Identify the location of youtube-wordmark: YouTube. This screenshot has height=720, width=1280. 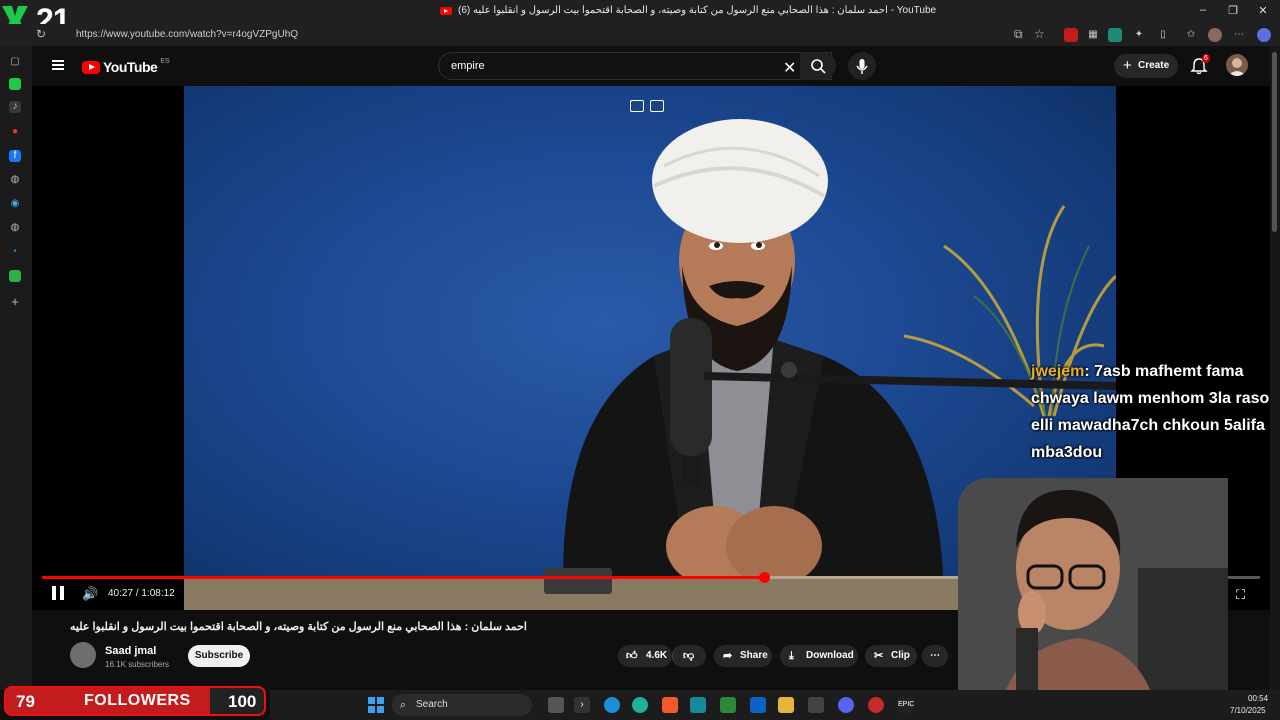
(130, 67).